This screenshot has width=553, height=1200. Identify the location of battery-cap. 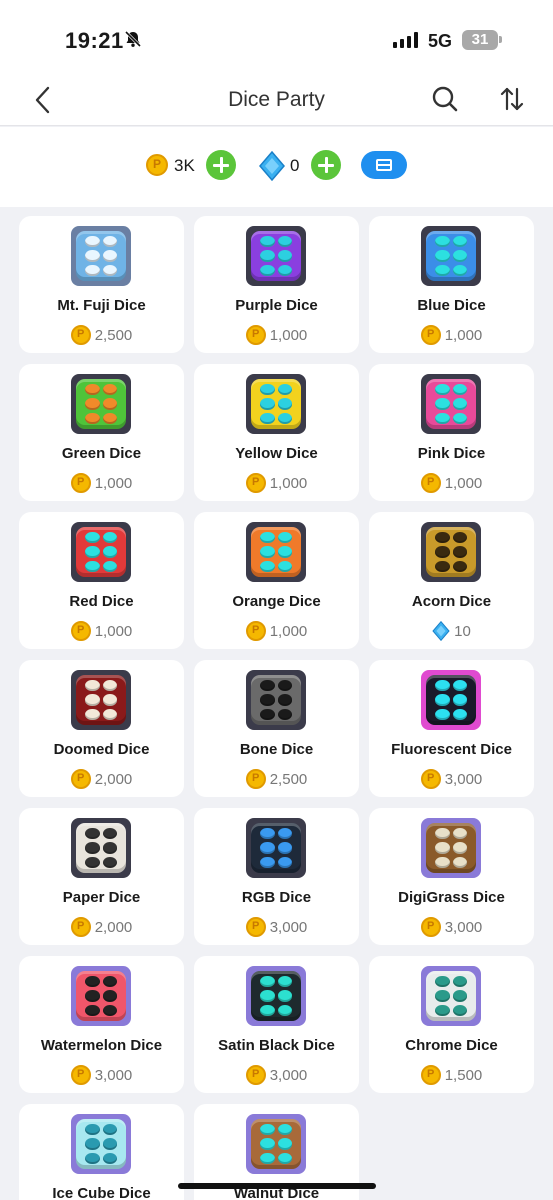
(500, 39).